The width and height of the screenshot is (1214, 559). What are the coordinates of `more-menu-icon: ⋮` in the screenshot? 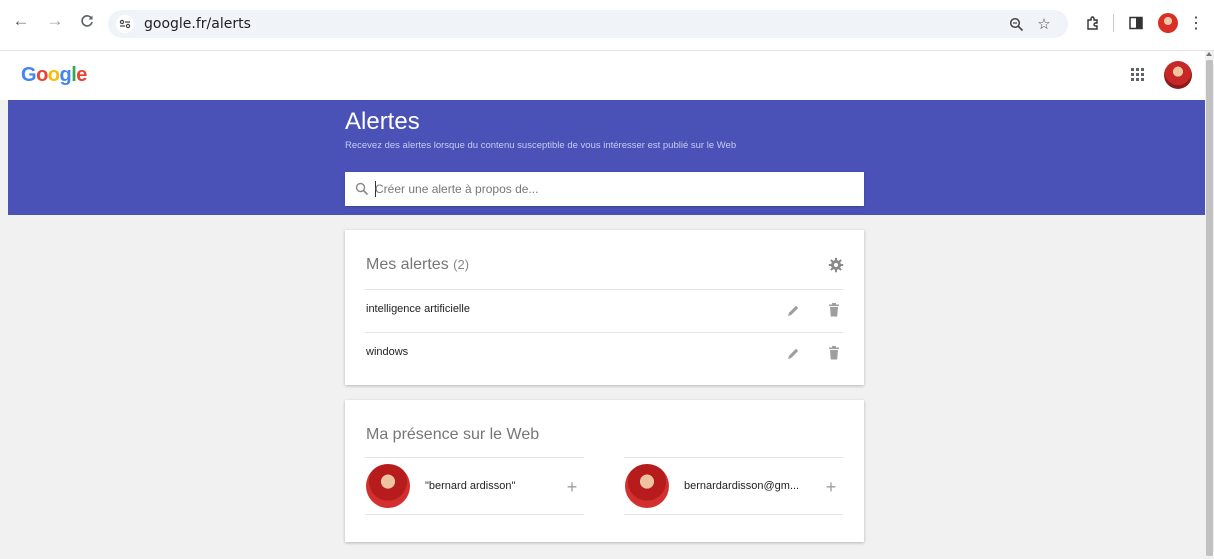 It's located at (1196, 23).